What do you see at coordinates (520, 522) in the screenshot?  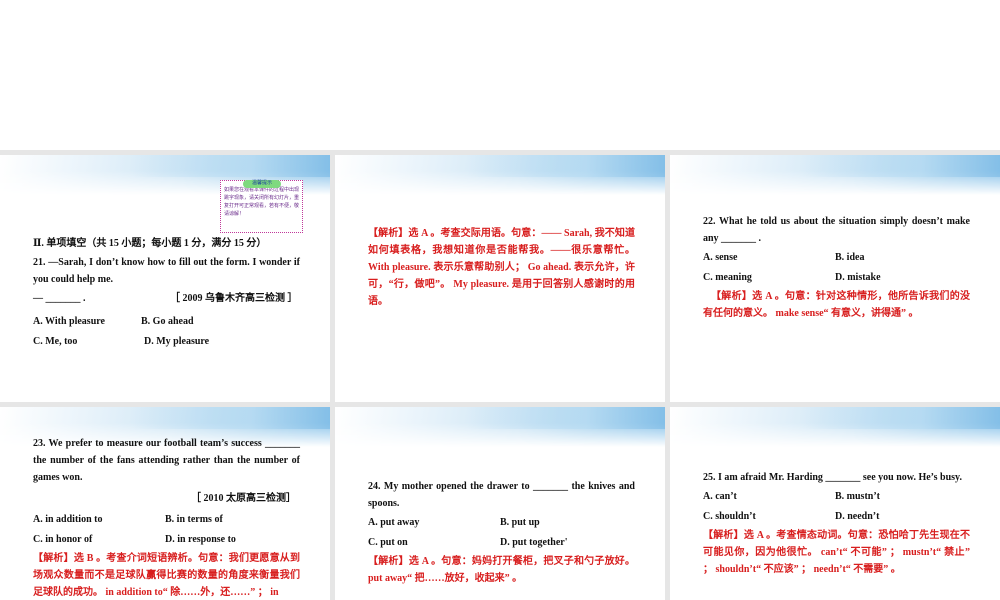 I see `option-b: B. put up` at bounding box center [520, 522].